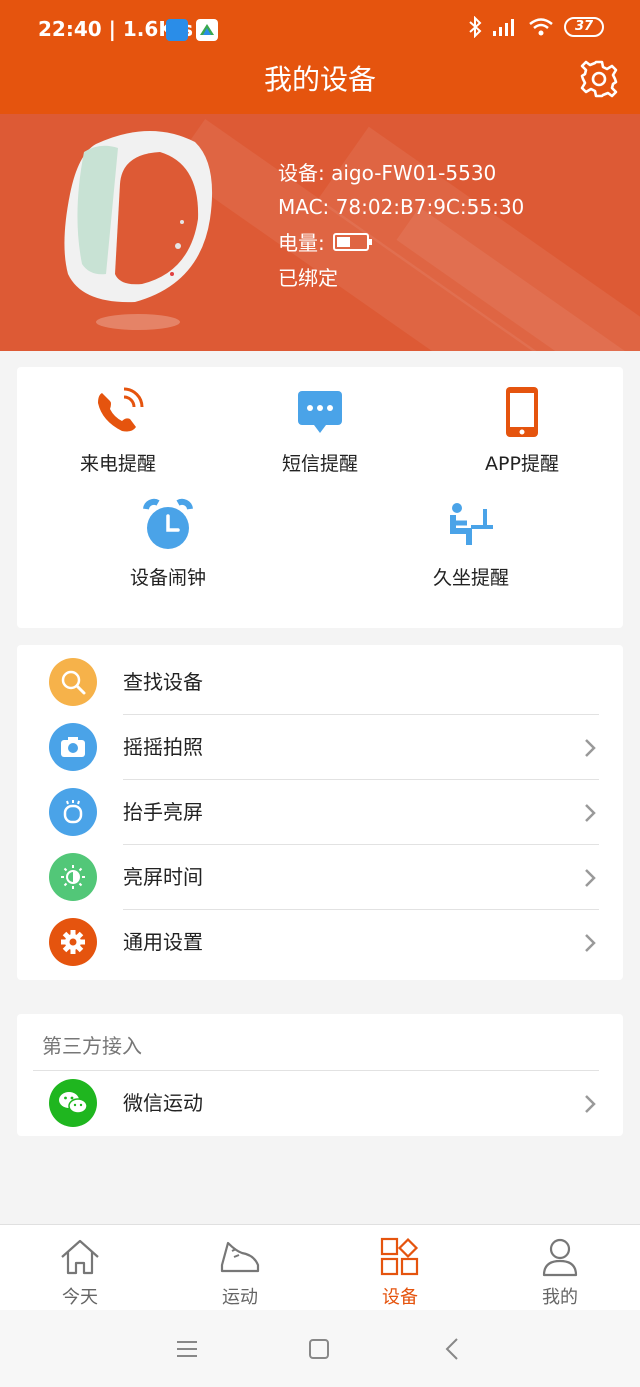 The height and width of the screenshot is (1387, 640). What do you see at coordinates (138, 230) in the screenshot?
I see `wristband-image` at bounding box center [138, 230].